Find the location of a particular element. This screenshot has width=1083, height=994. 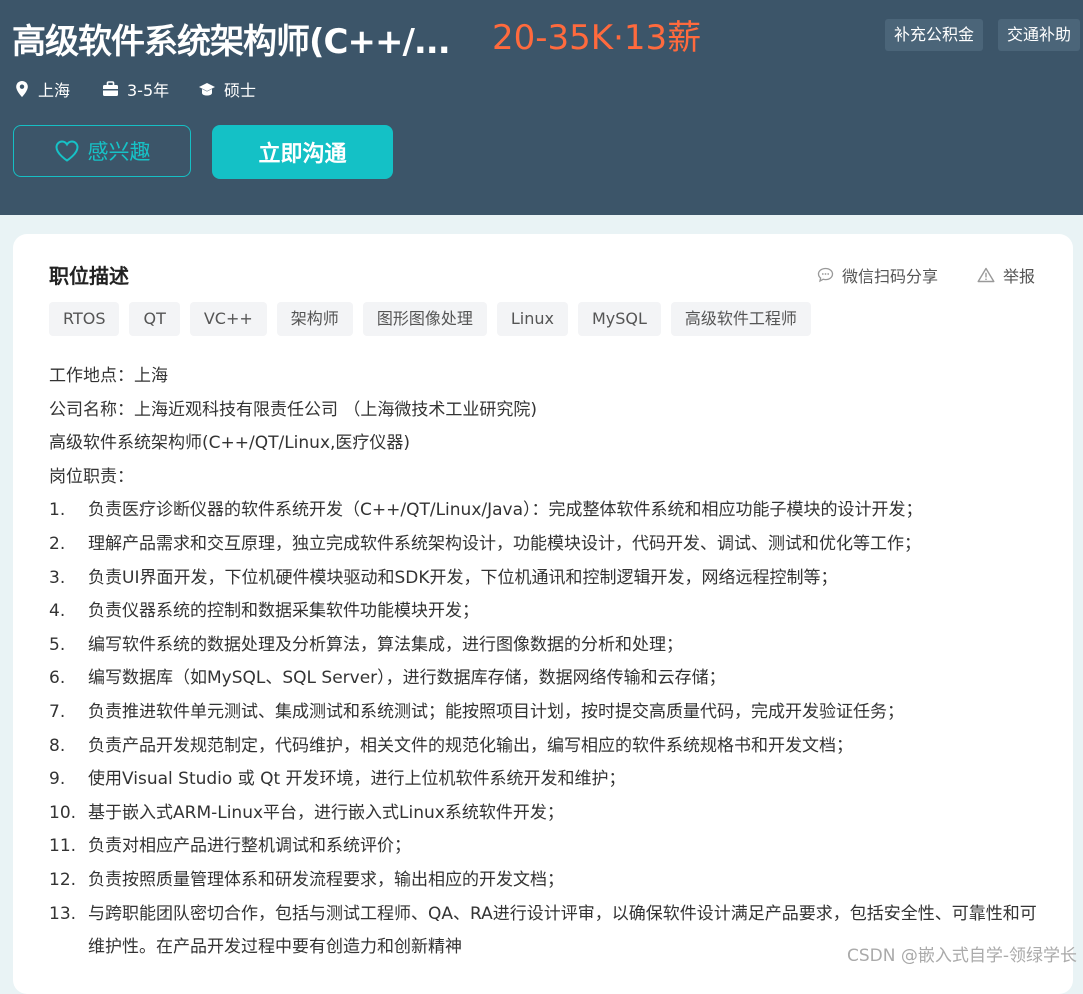

section-title: 职位描述 is located at coordinates (89, 276).